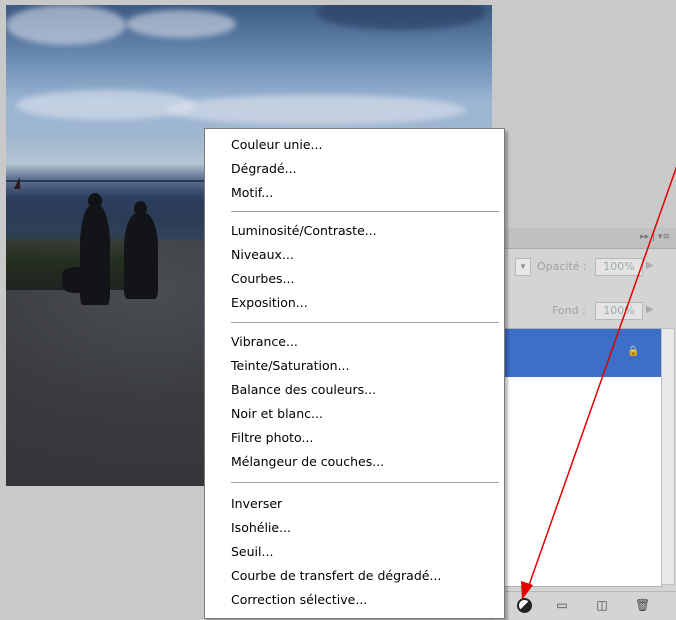 Image resolution: width=676 pixels, height=620 pixels. Describe the element at coordinates (141, 256) in the screenshot. I see `person-silhouette` at that location.